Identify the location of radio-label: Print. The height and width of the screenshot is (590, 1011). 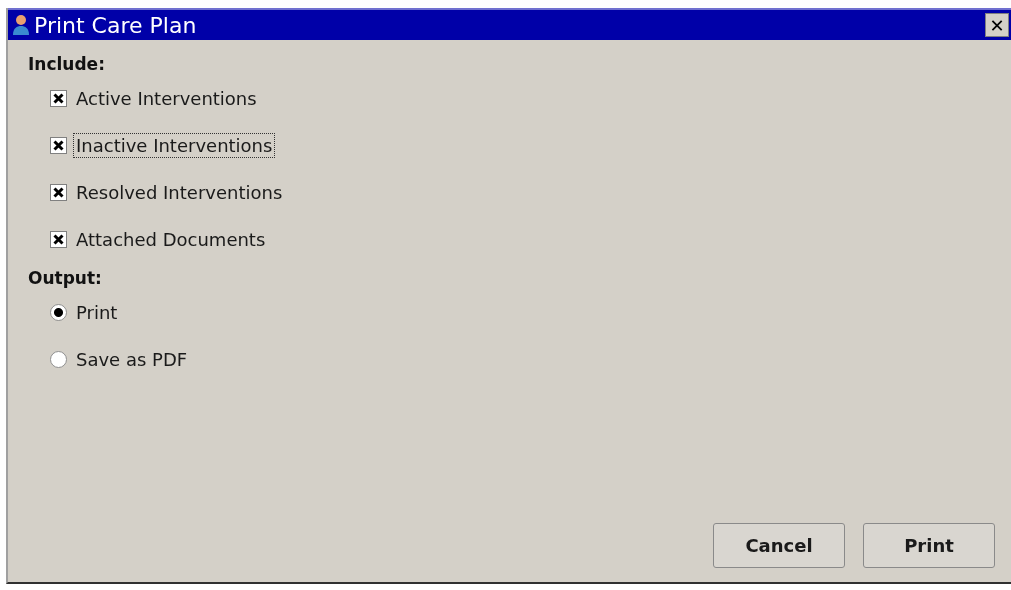
(97, 312).